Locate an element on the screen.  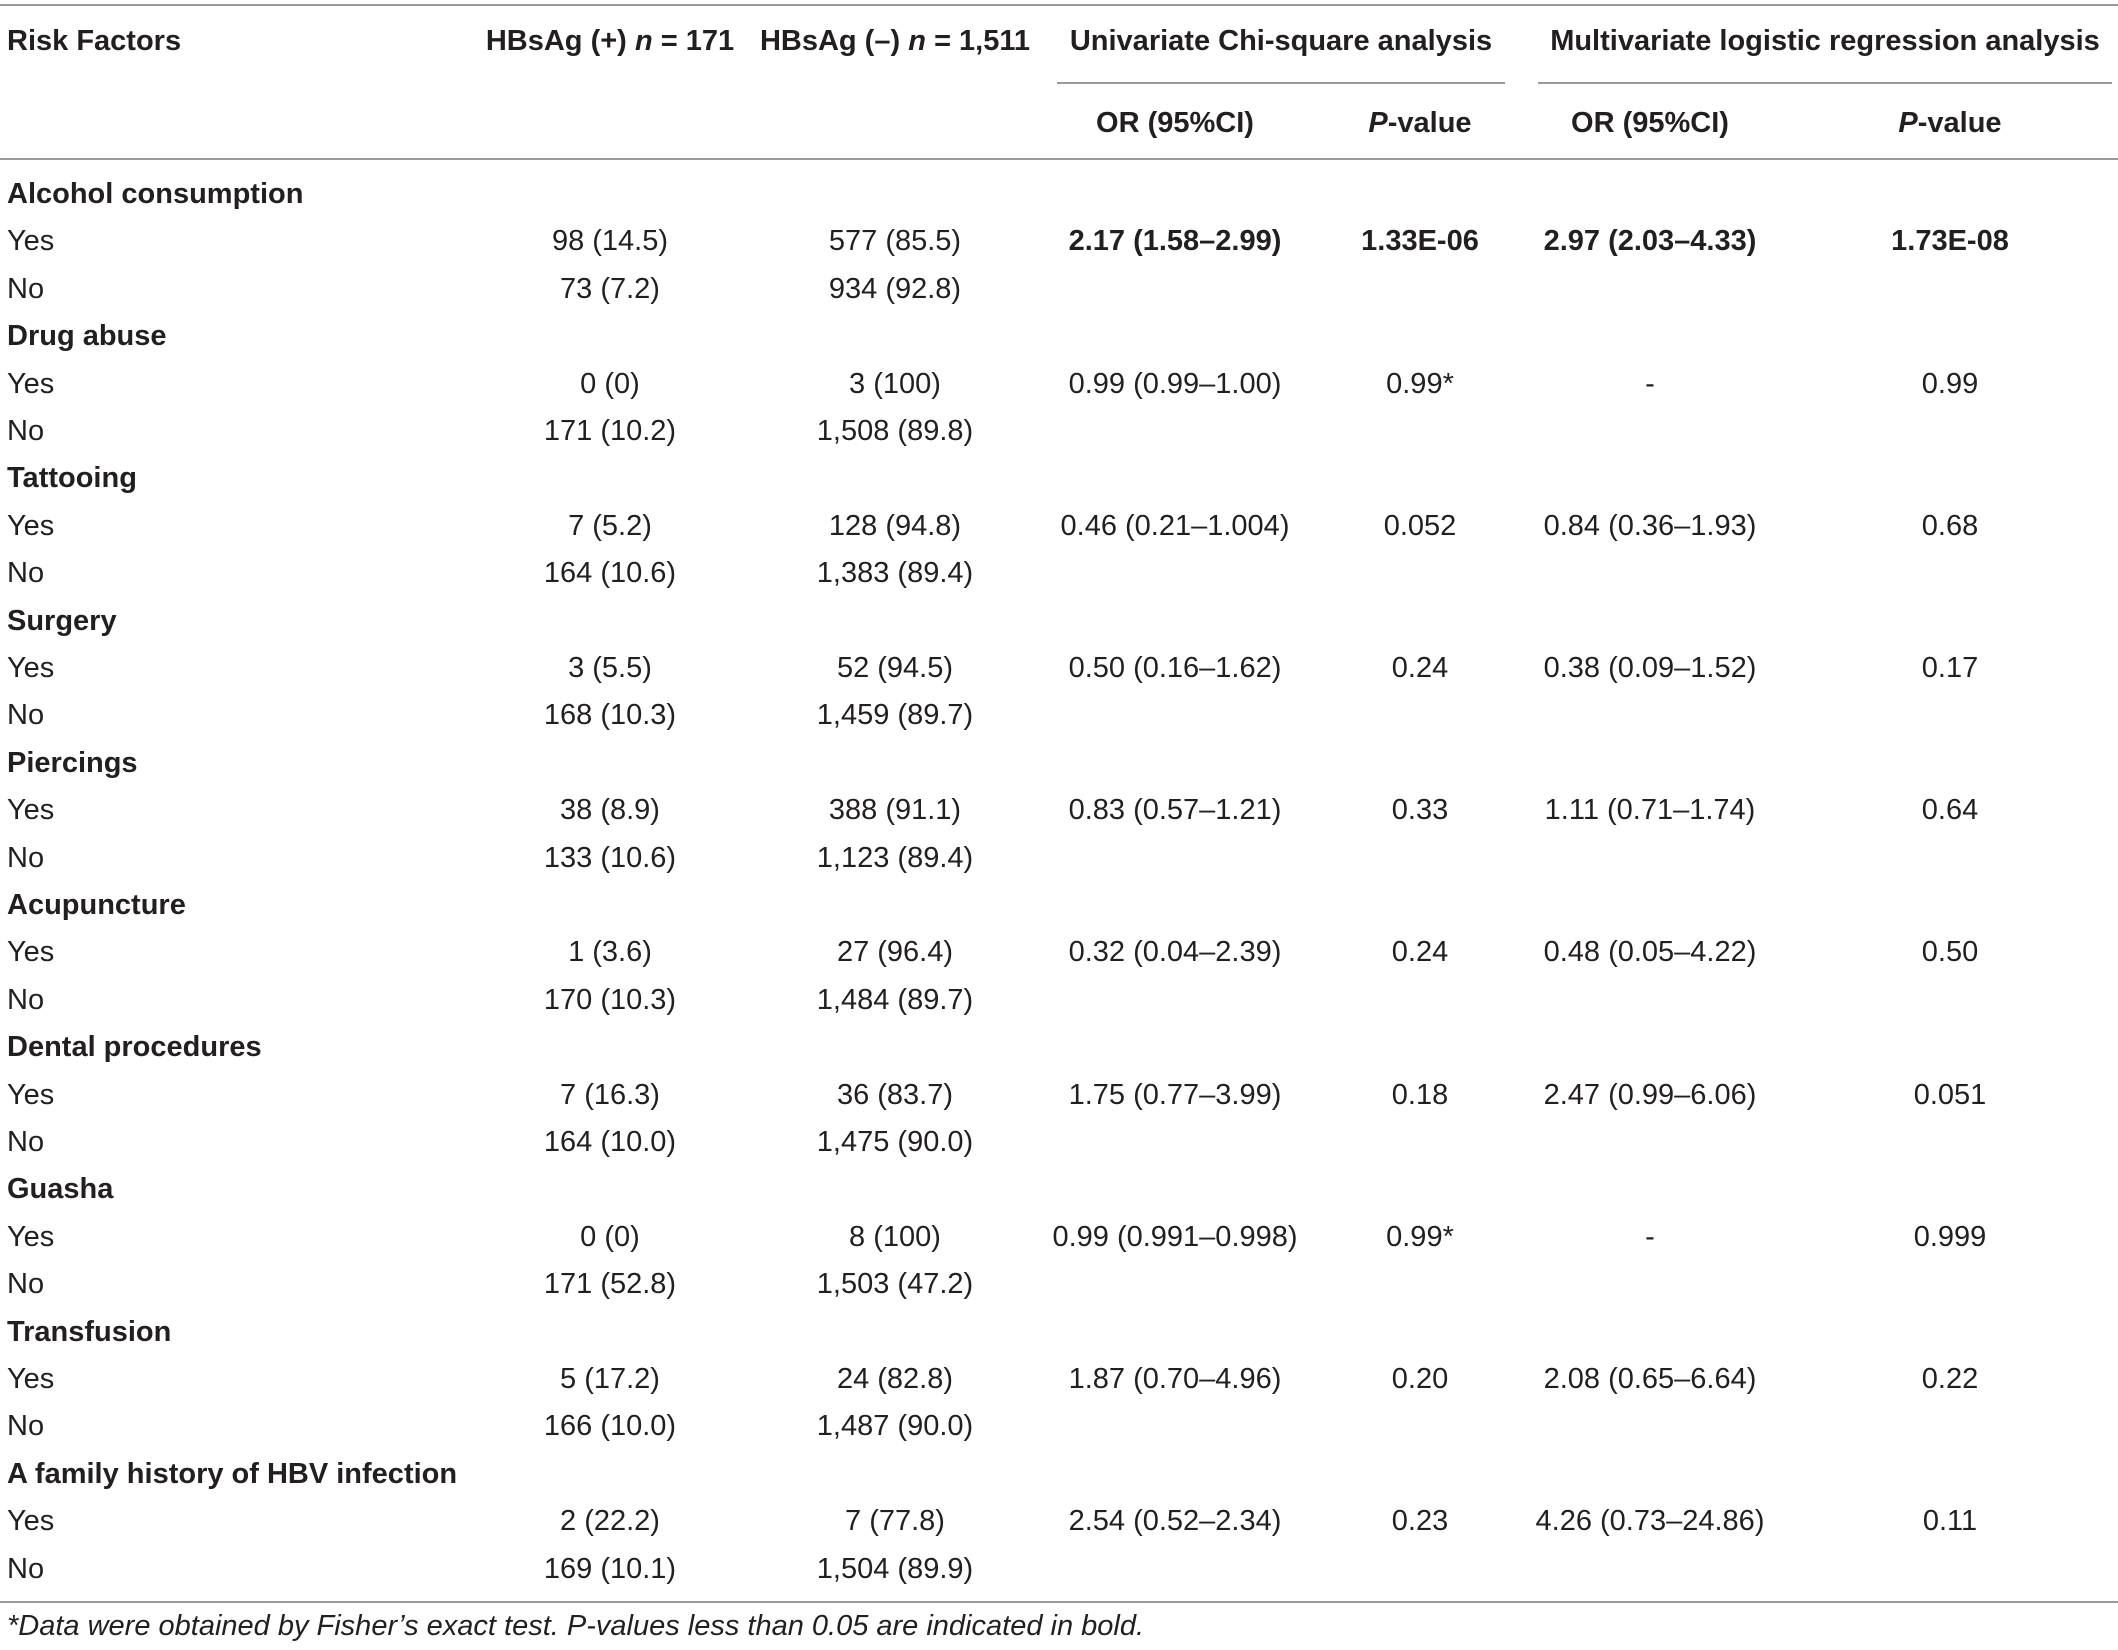
cell-hbsag-negative: 1,475 (90.0) is located at coordinates (895, 1142).